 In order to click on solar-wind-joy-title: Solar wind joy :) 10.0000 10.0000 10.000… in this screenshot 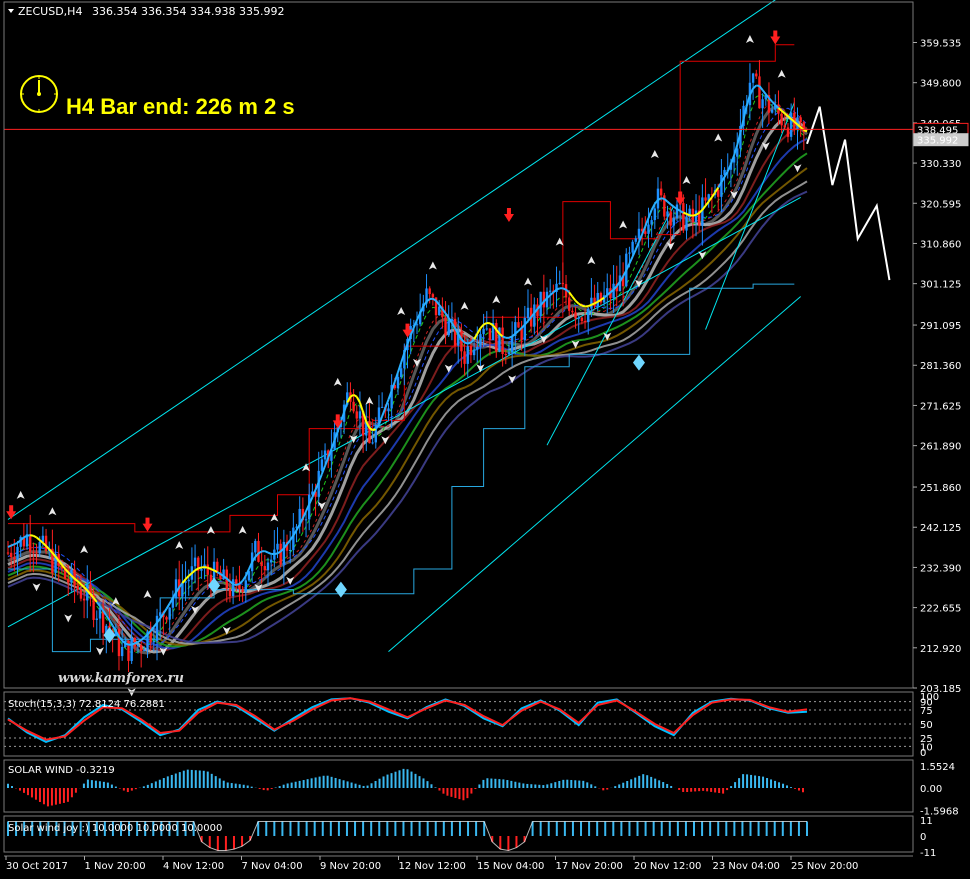, I will do `click(115, 828)`.